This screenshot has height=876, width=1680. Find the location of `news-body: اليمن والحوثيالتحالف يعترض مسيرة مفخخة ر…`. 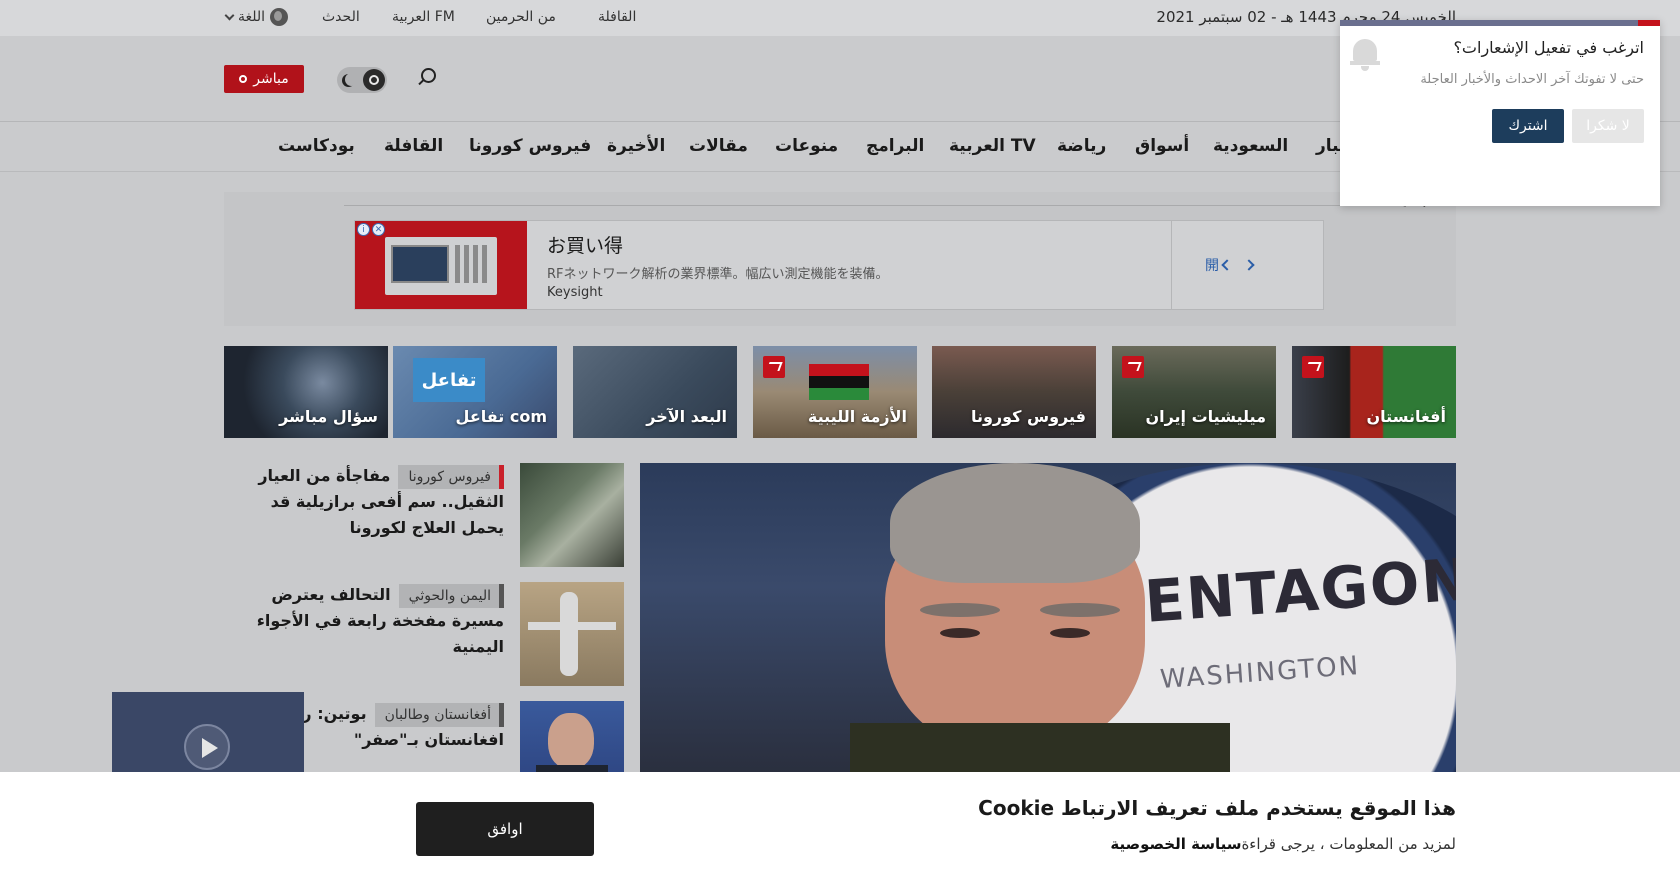

news-body: اليمن والحوثيالتحالف يعترض مسيرة مفخخة ر… is located at coordinates (364, 621).